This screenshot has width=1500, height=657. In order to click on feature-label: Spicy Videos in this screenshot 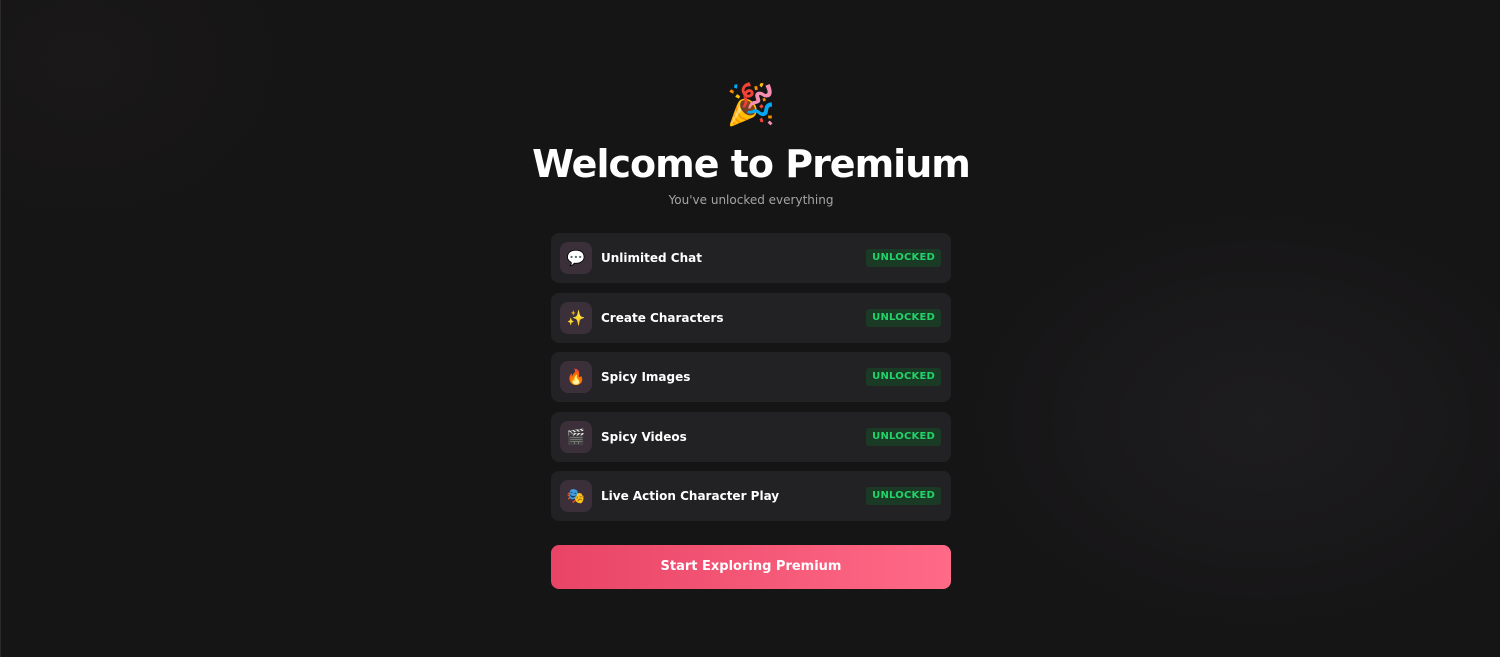, I will do `click(644, 436)`.